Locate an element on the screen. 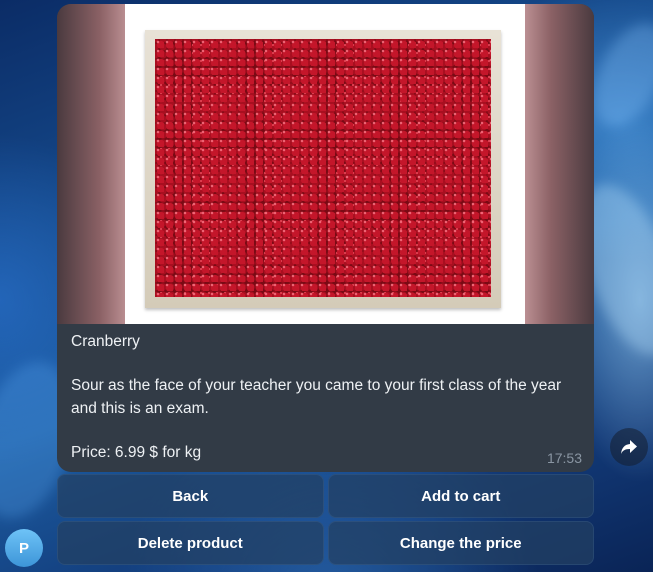  share-button is located at coordinates (629, 447).